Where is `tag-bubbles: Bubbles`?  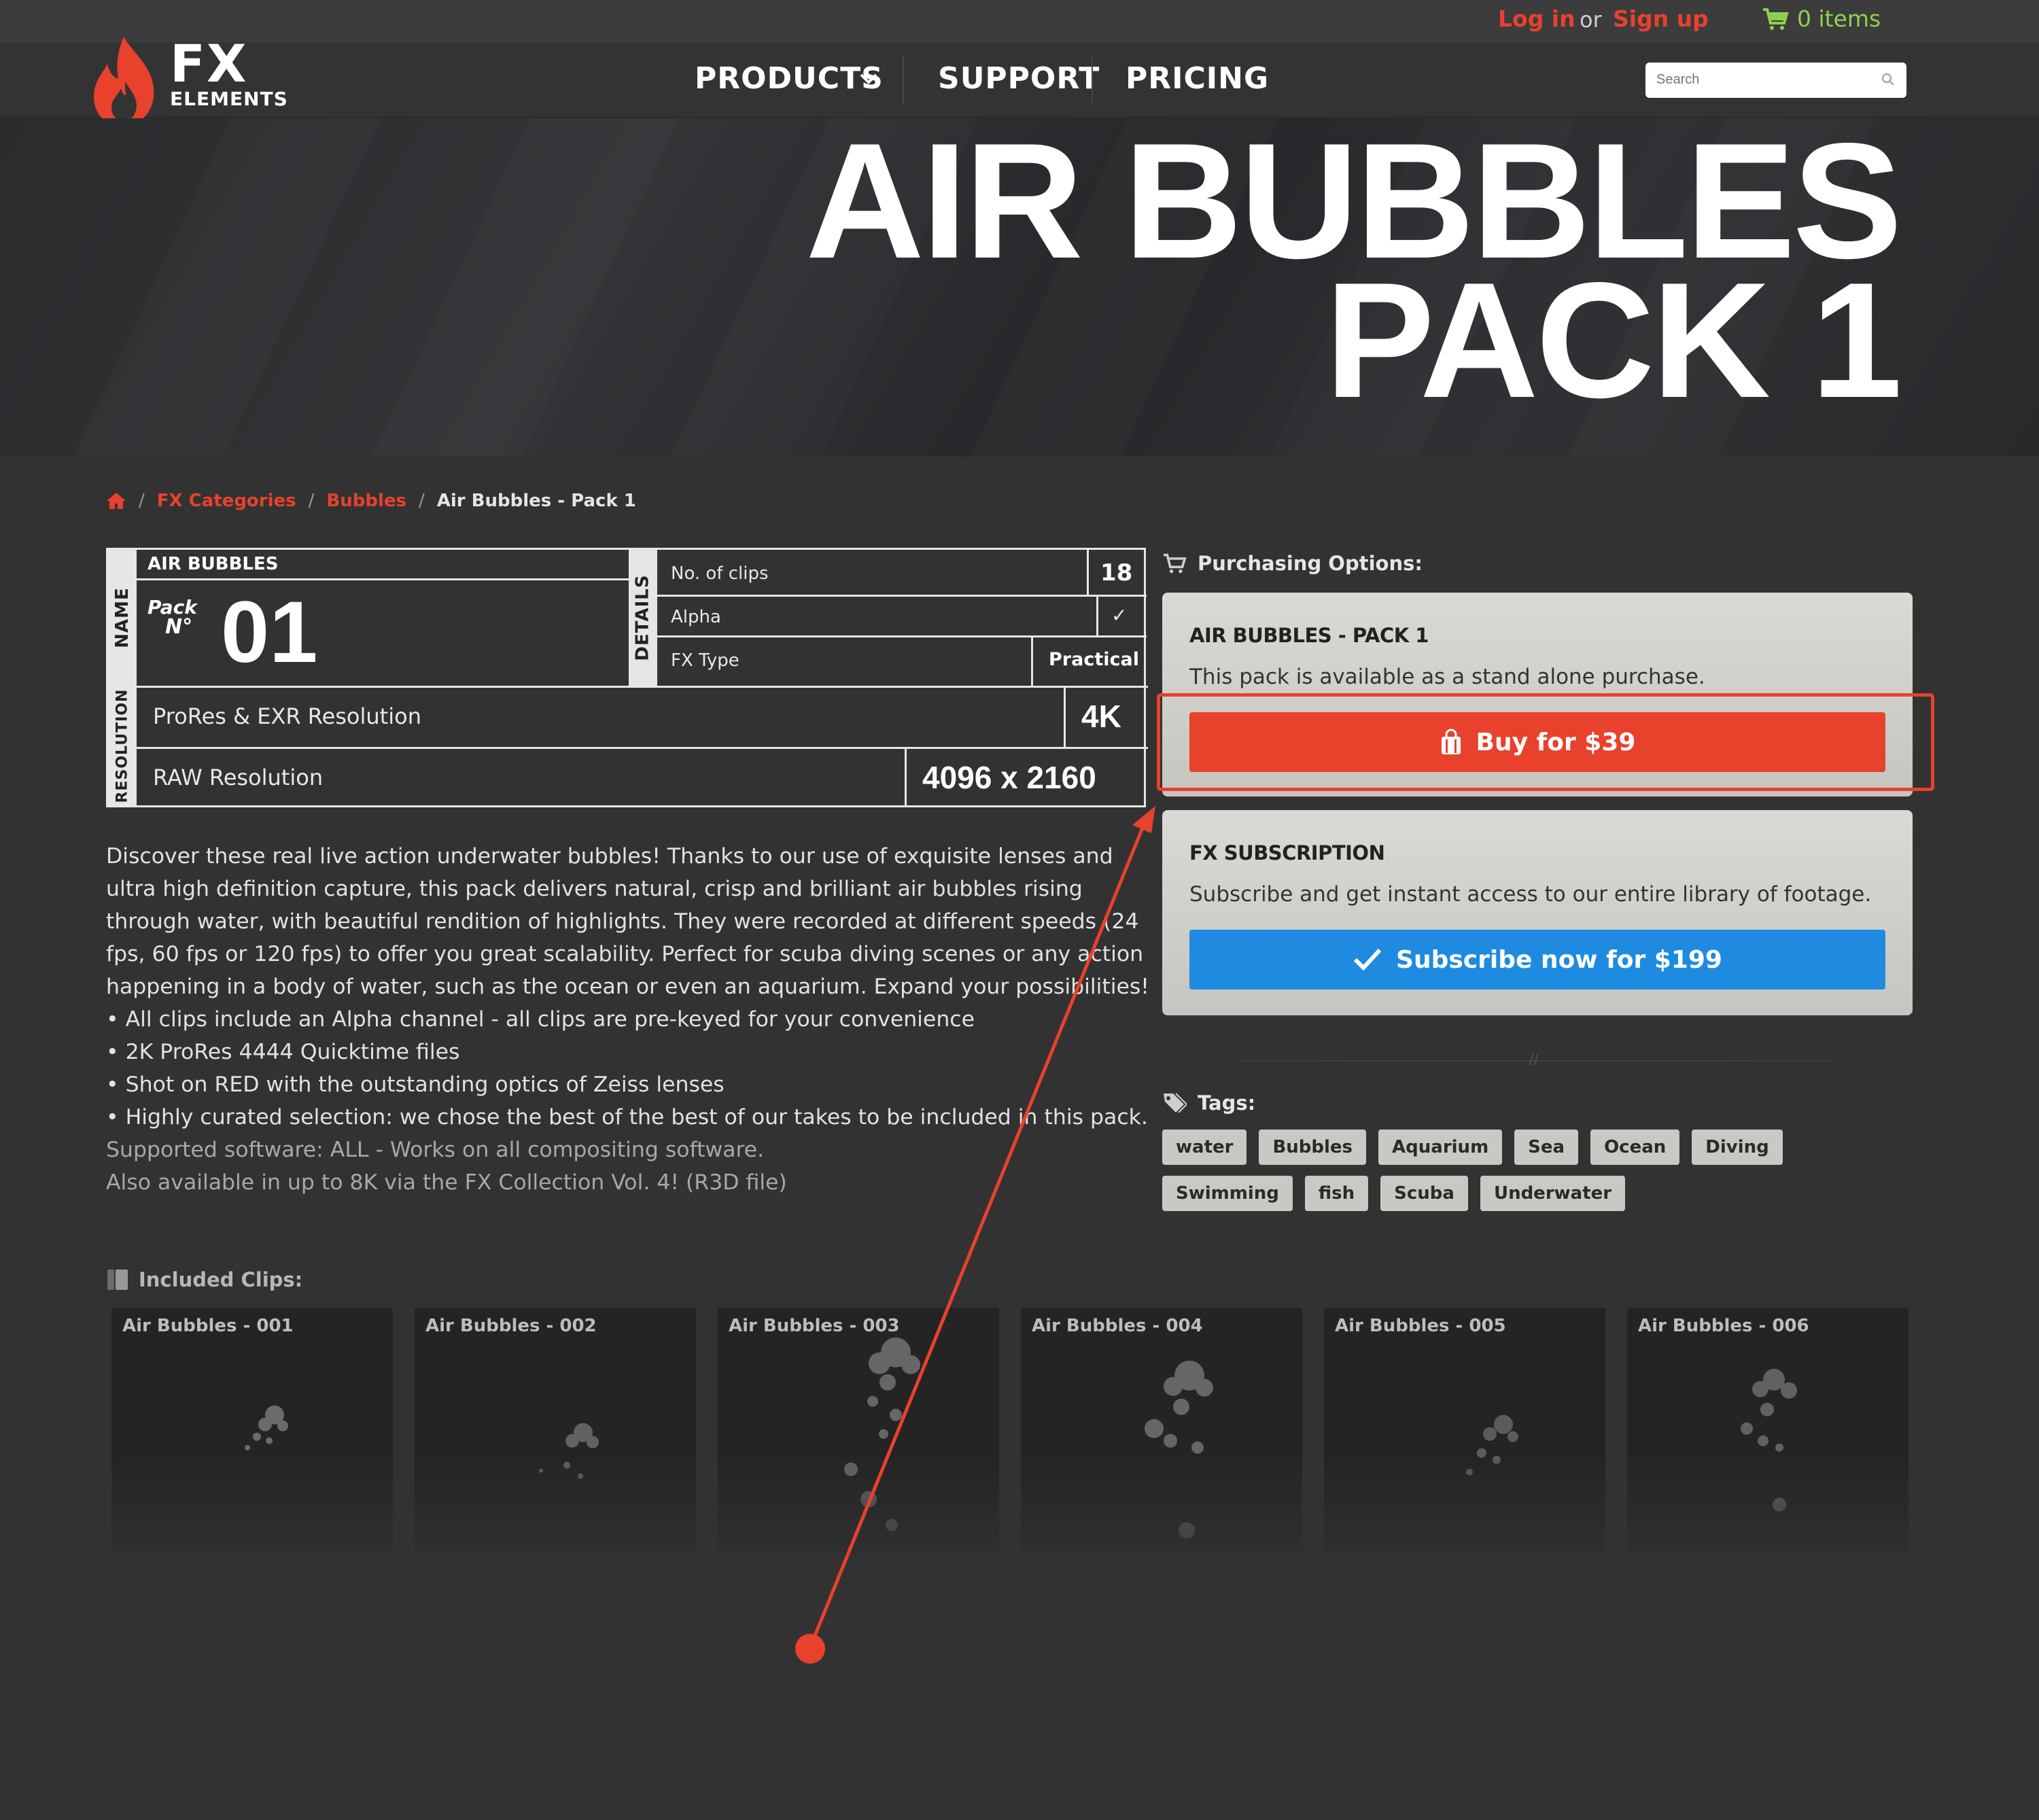
tag-bubbles: Bubbles is located at coordinates (1313, 1147).